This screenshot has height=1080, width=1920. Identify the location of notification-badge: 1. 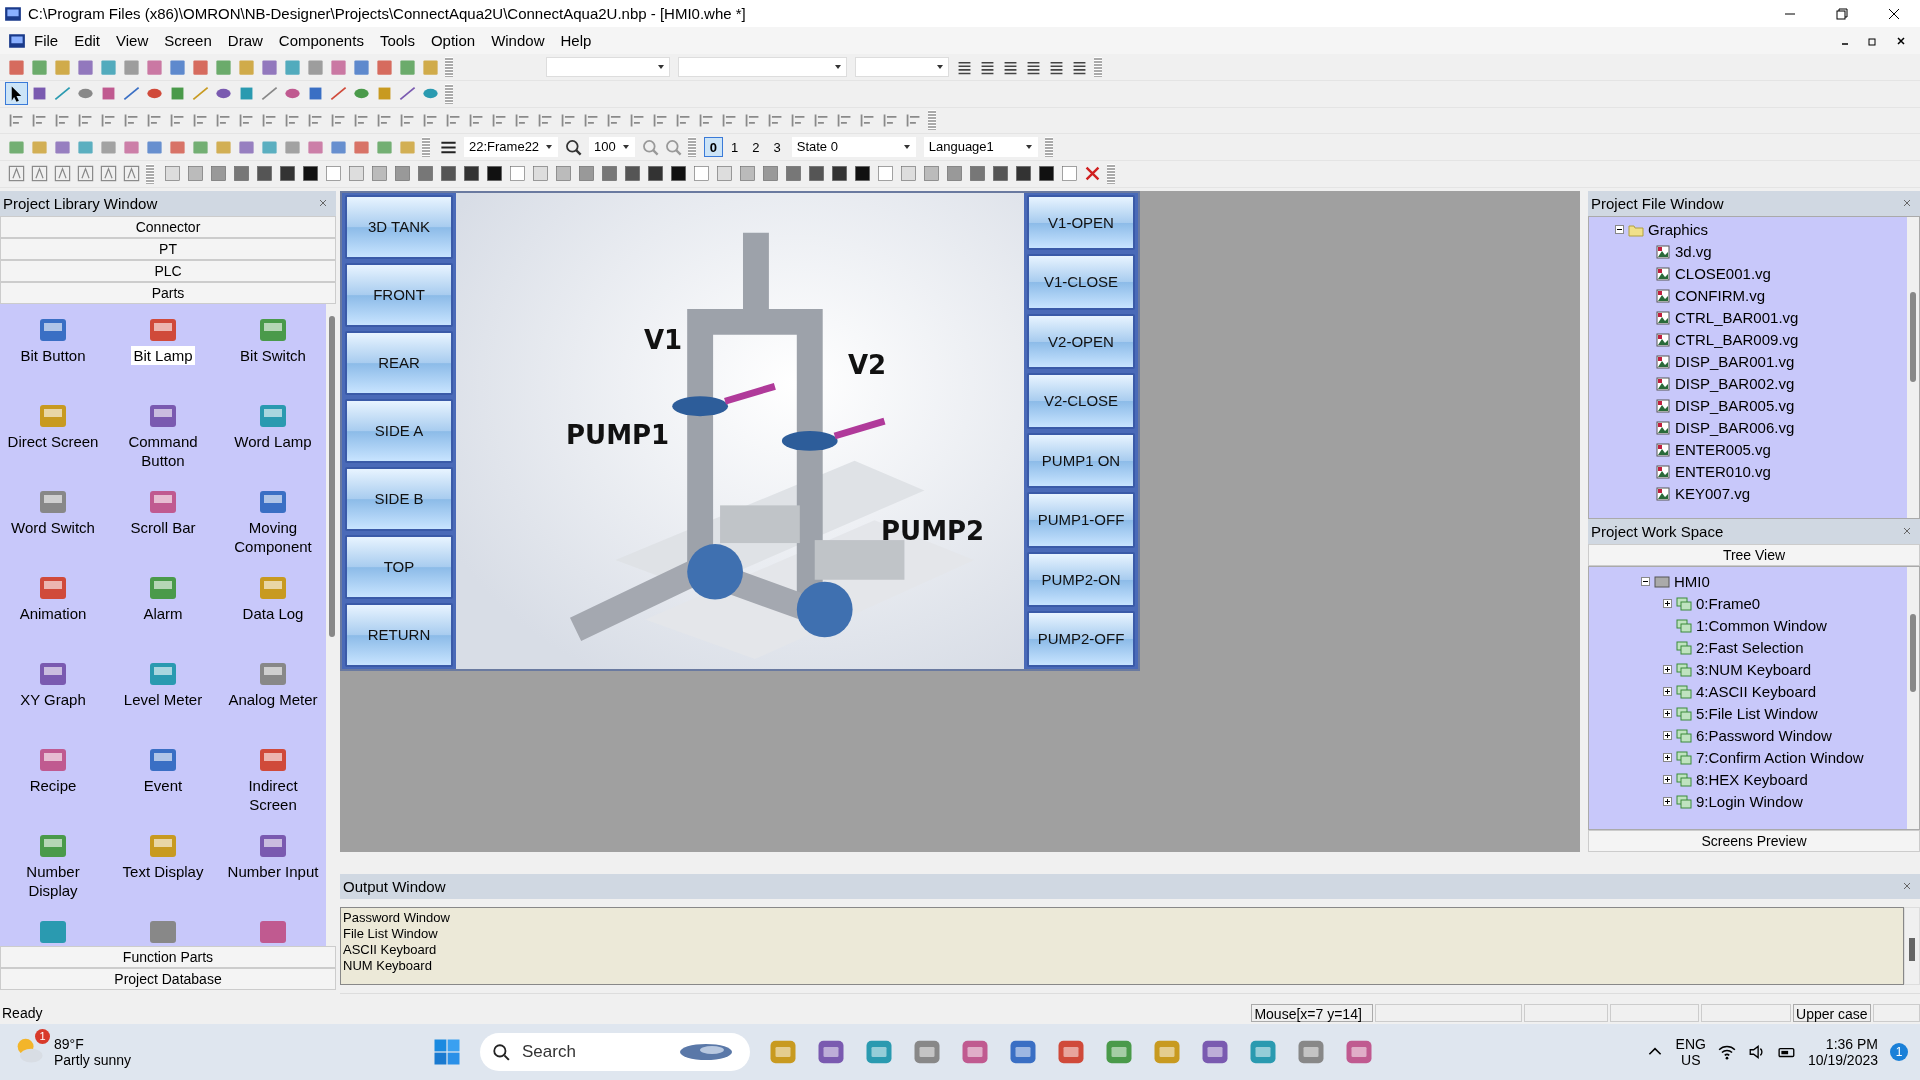
(1899, 1051).